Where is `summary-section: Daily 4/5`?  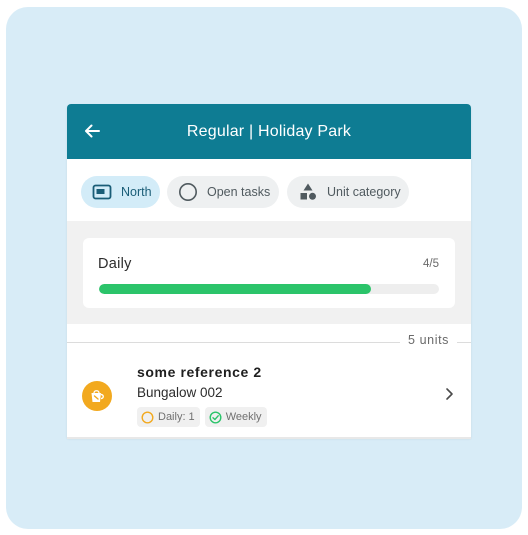
summary-section: Daily 4/5 is located at coordinates (269, 272).